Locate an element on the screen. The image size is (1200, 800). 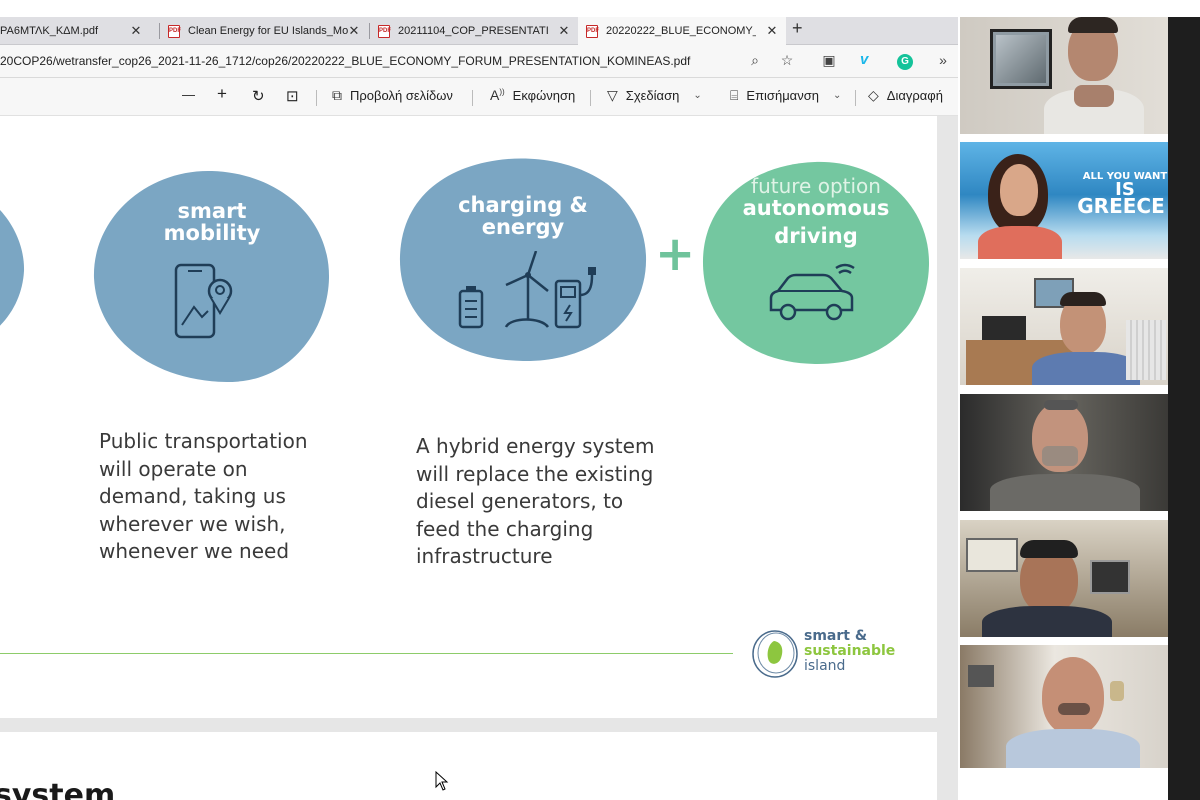
favorite-star-icon: ☆ is located at coordinates (787, 60).